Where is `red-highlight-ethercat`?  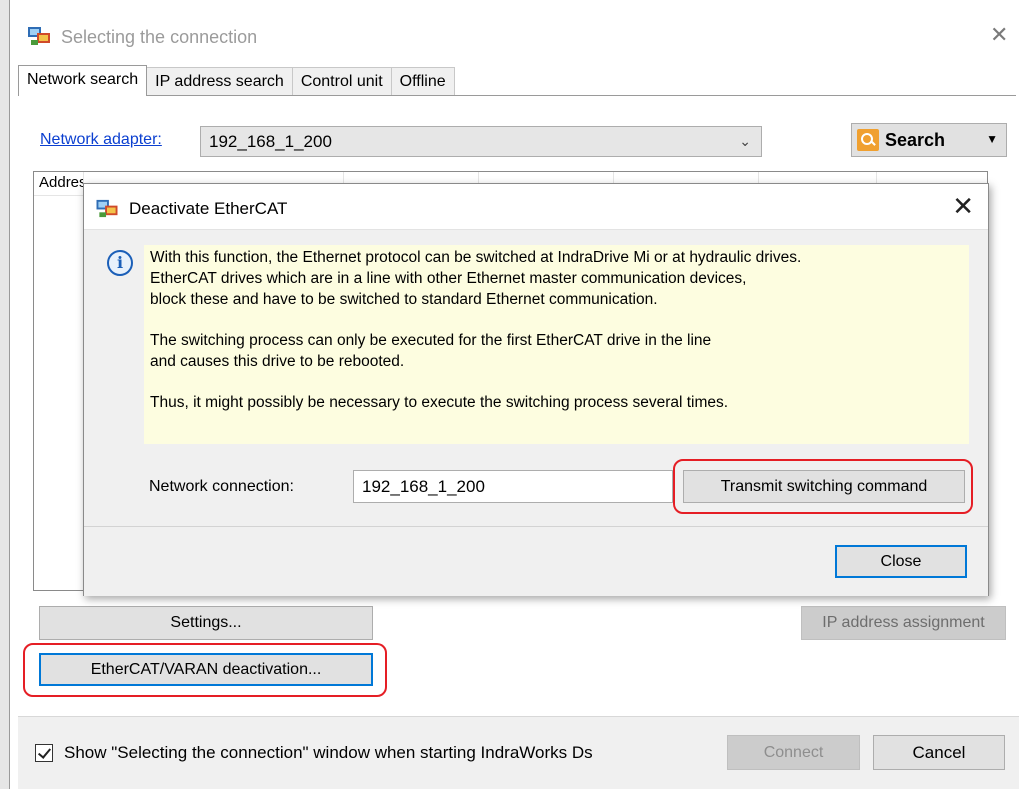
red-highlight-ethercat is located at coordinates (205, 670).